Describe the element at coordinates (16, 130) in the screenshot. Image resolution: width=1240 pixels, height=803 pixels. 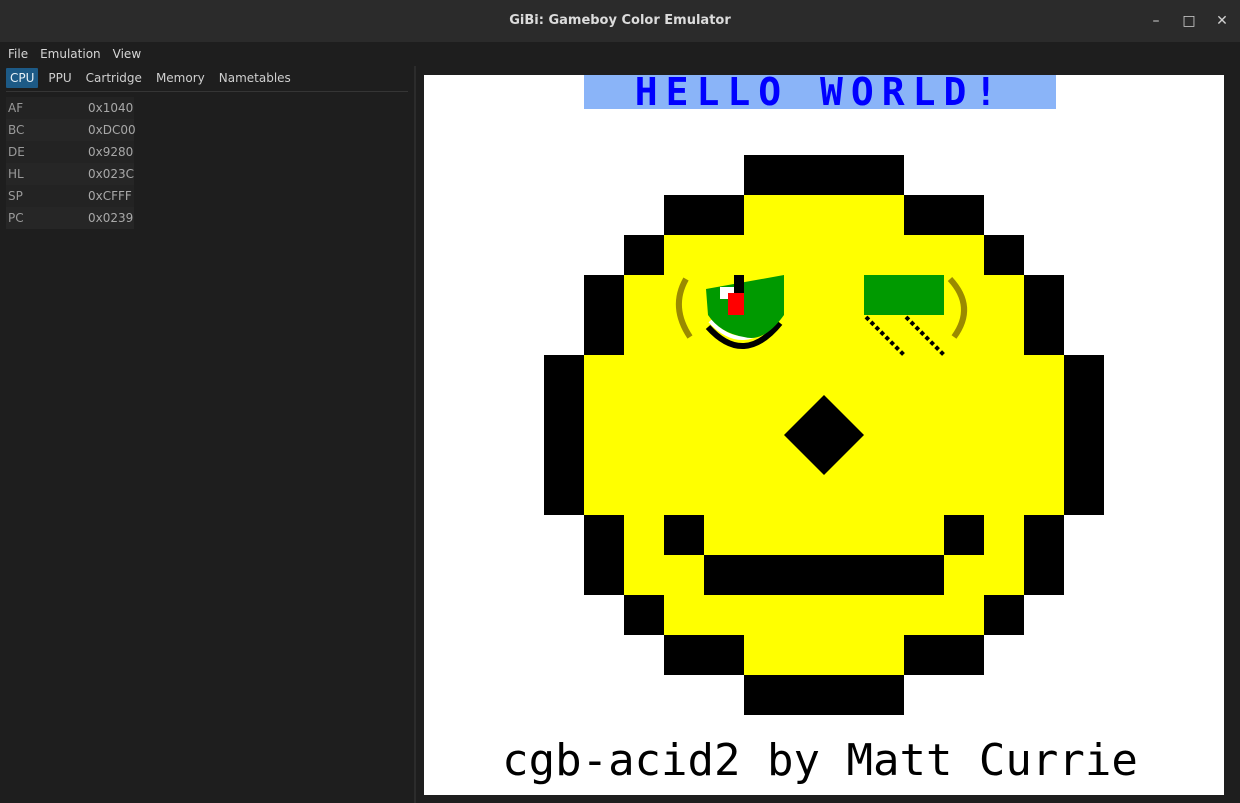
I see `register-name: BC` at that location.